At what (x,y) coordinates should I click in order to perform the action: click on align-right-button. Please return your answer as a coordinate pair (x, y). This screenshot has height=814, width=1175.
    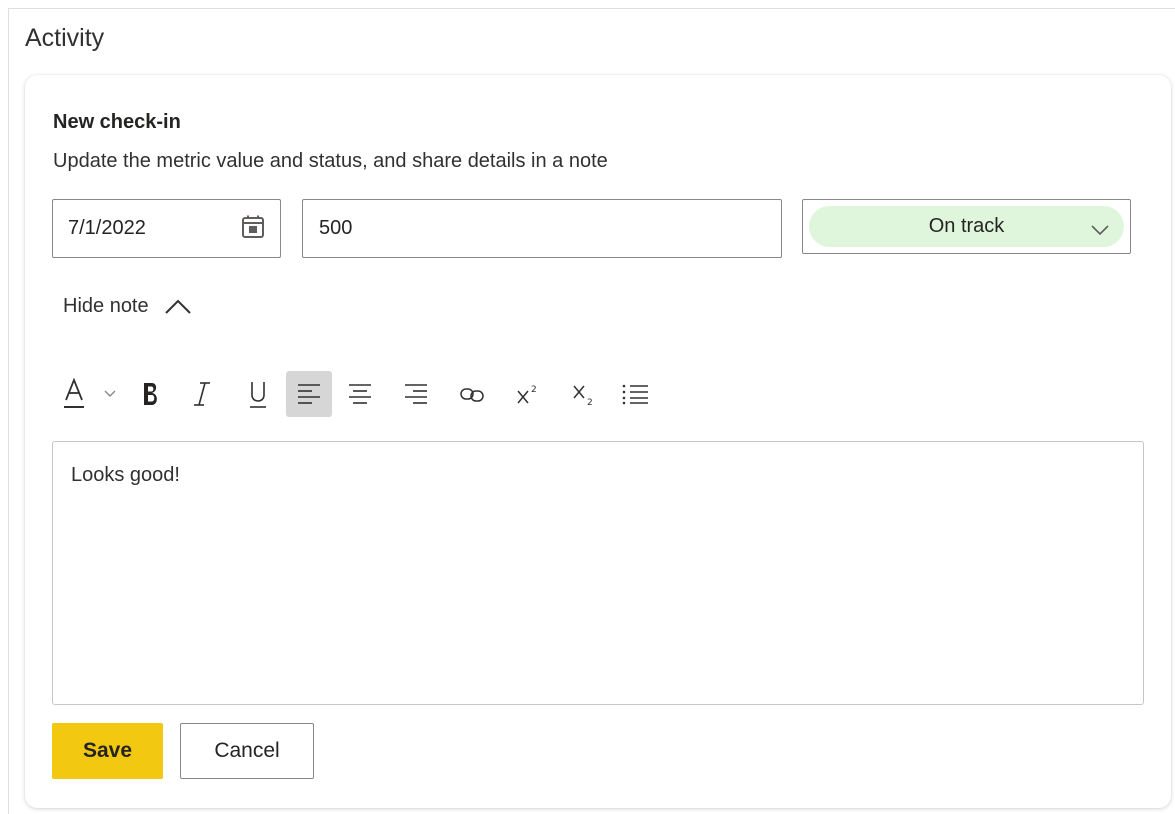
    Looking at the image, I should click on (416, 394).